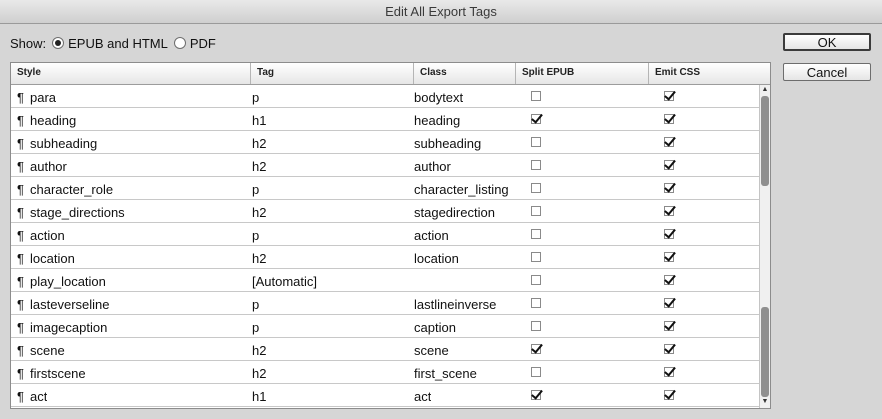 The image size is (882, 419). Describe the element at coordinates (385, 280) in the screenshot. I see `table-row: ¶ play_location [Automatic]` at that location.